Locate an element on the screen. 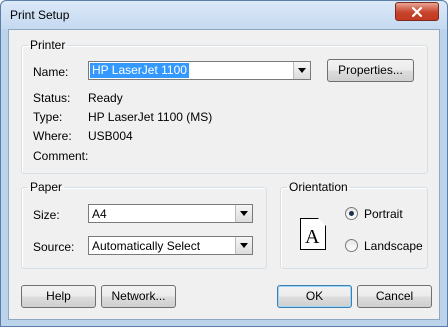 The image size is (448, 327). close-button is located at coordinates (417, 11).